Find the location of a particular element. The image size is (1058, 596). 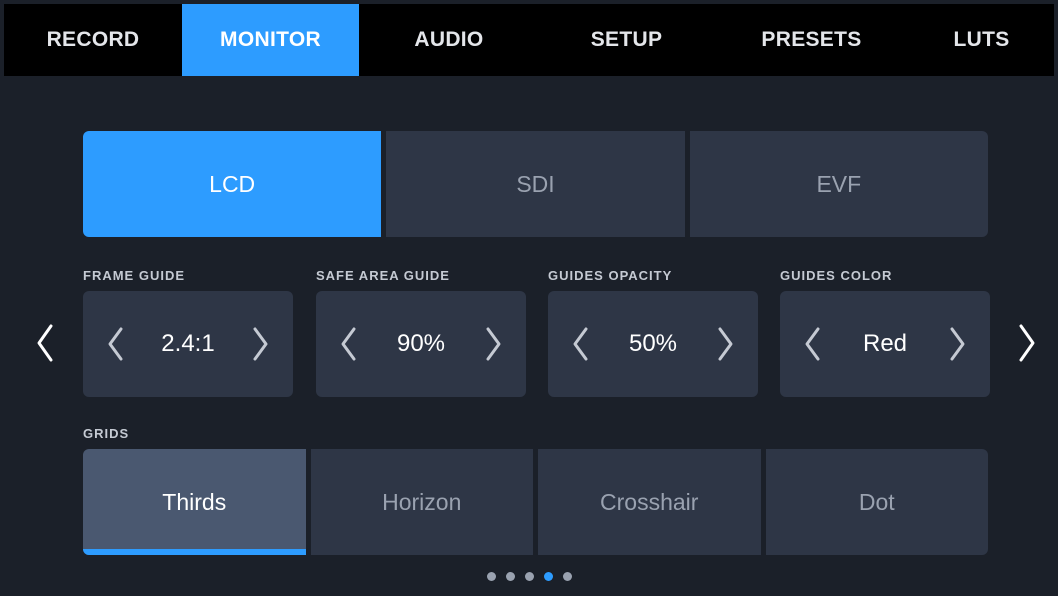

guides-color-next-button is located at coordinates (958, 344).